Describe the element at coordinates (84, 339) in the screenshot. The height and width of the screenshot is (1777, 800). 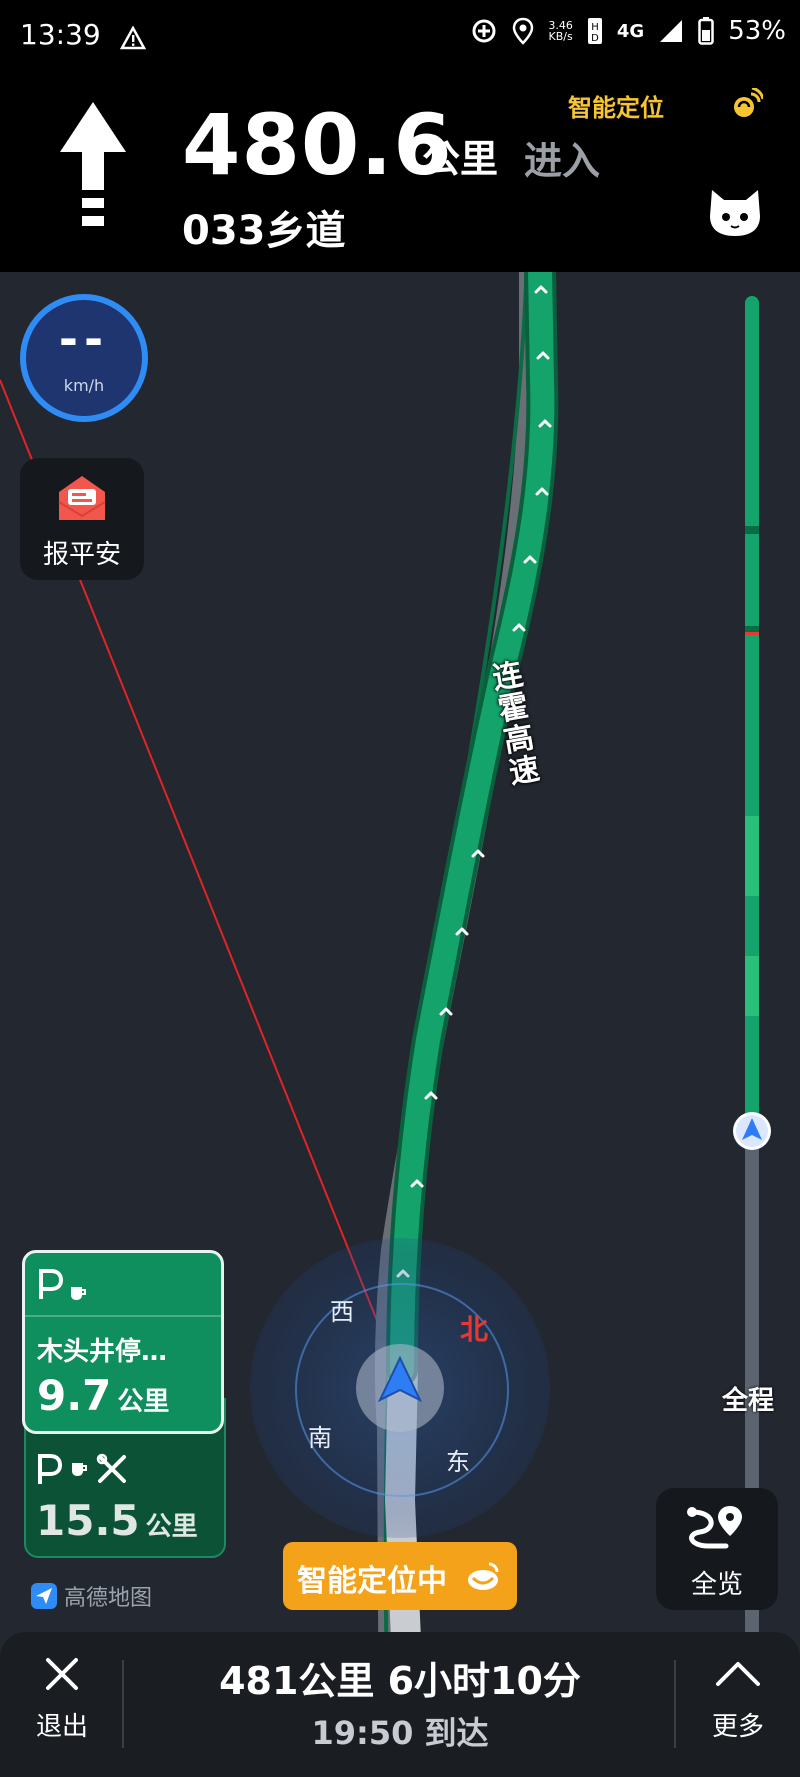
I see `speed-value: --` at that location.